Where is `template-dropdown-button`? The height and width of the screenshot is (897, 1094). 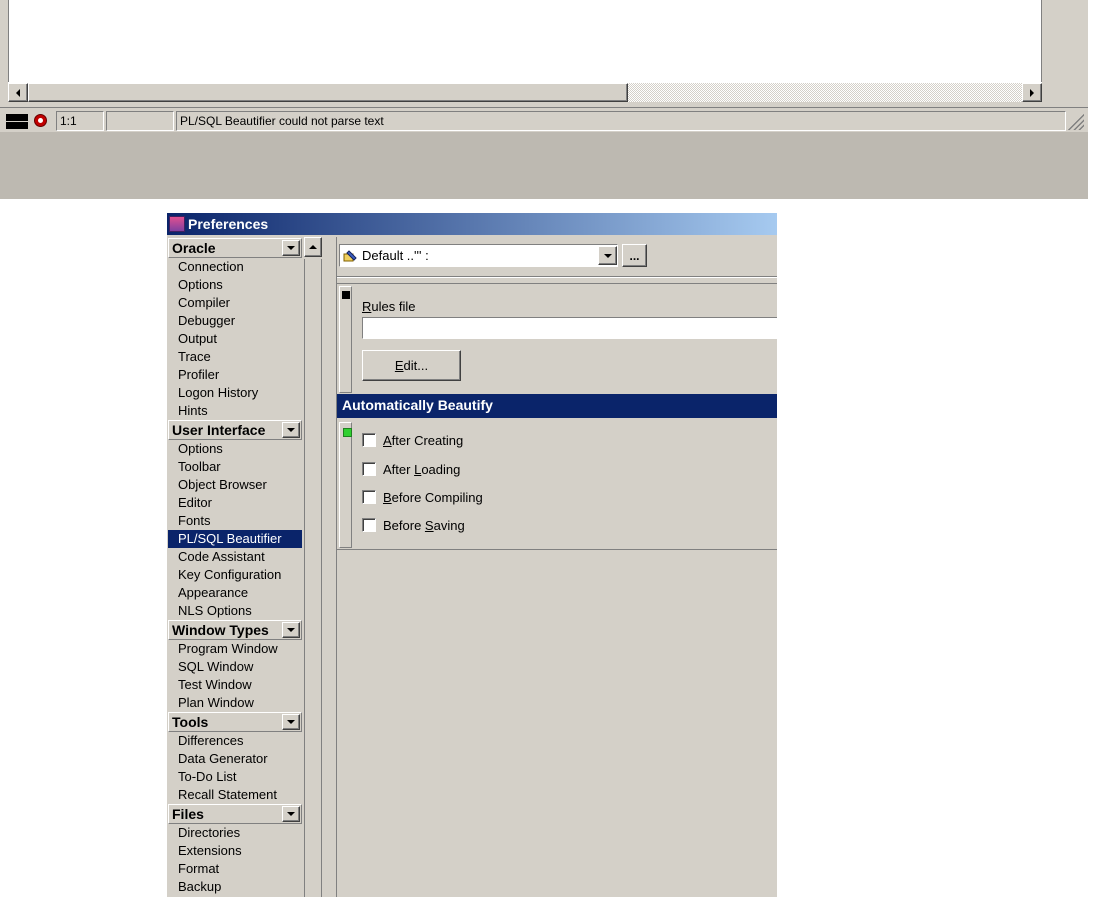
template-dropdown-button is located at coordinates (607, 255).